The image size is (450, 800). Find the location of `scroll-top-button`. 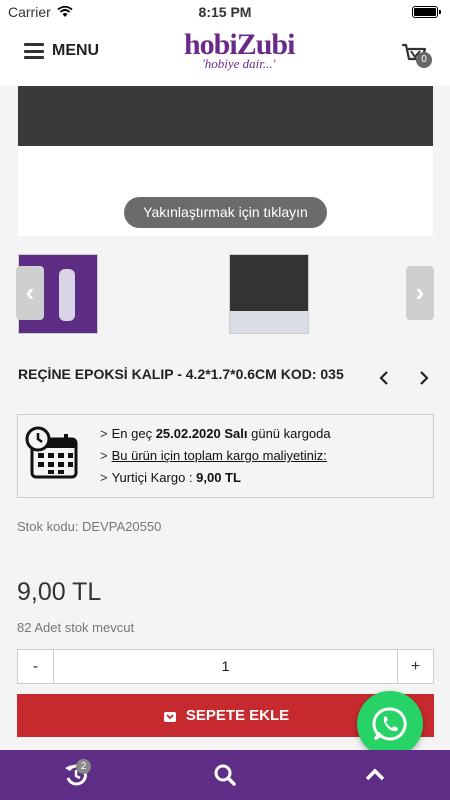

scroll-top-button is located at coordinates (375, 776).